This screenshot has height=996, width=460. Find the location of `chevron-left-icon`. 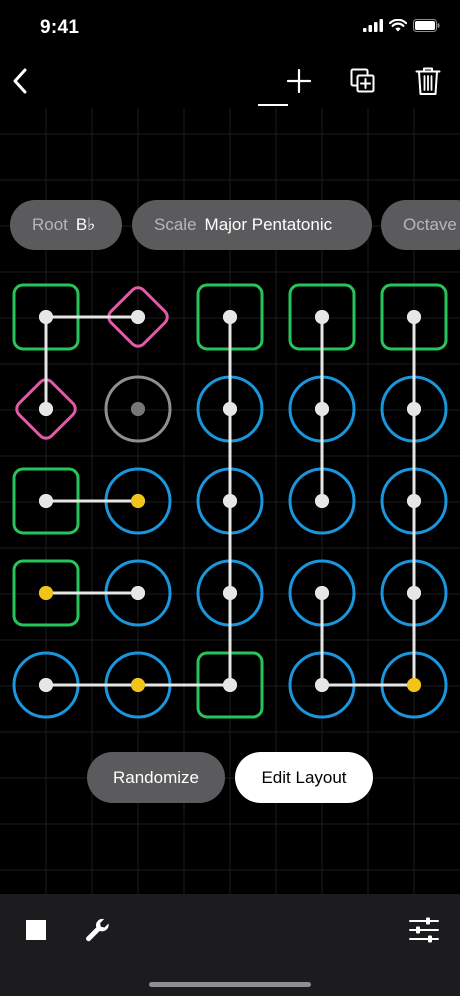

chevron-left-icon is located at coordinates (20, 81).